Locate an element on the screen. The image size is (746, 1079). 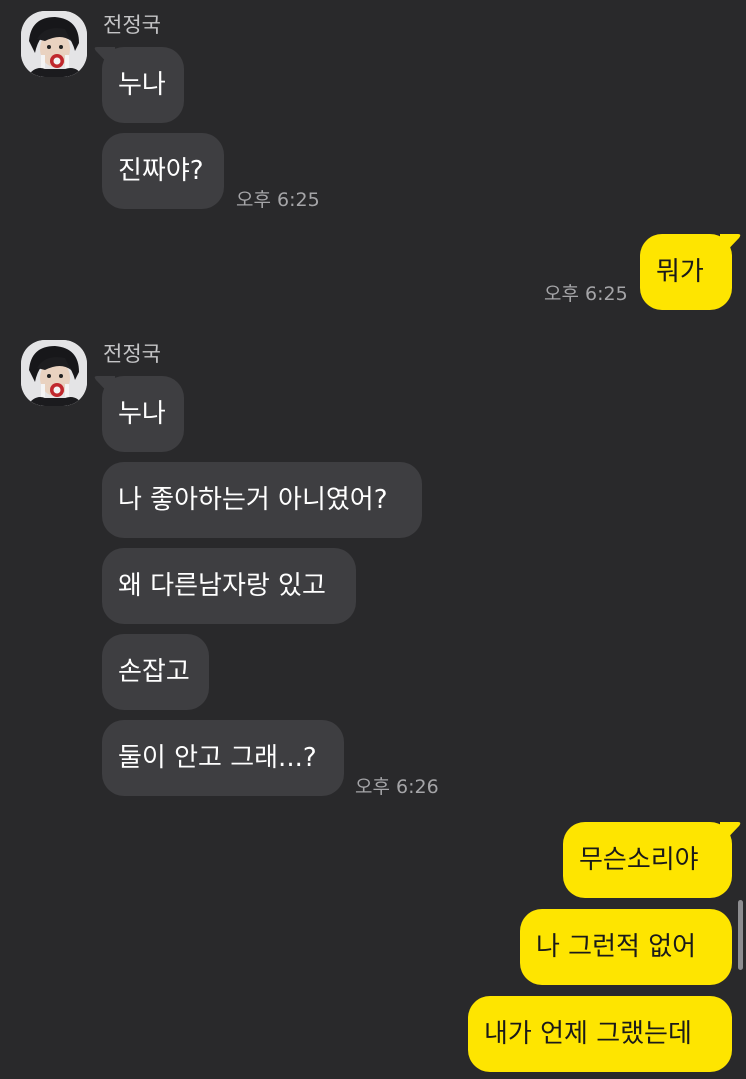
message-text: 진짜야? is located at coordinates (161, 171).